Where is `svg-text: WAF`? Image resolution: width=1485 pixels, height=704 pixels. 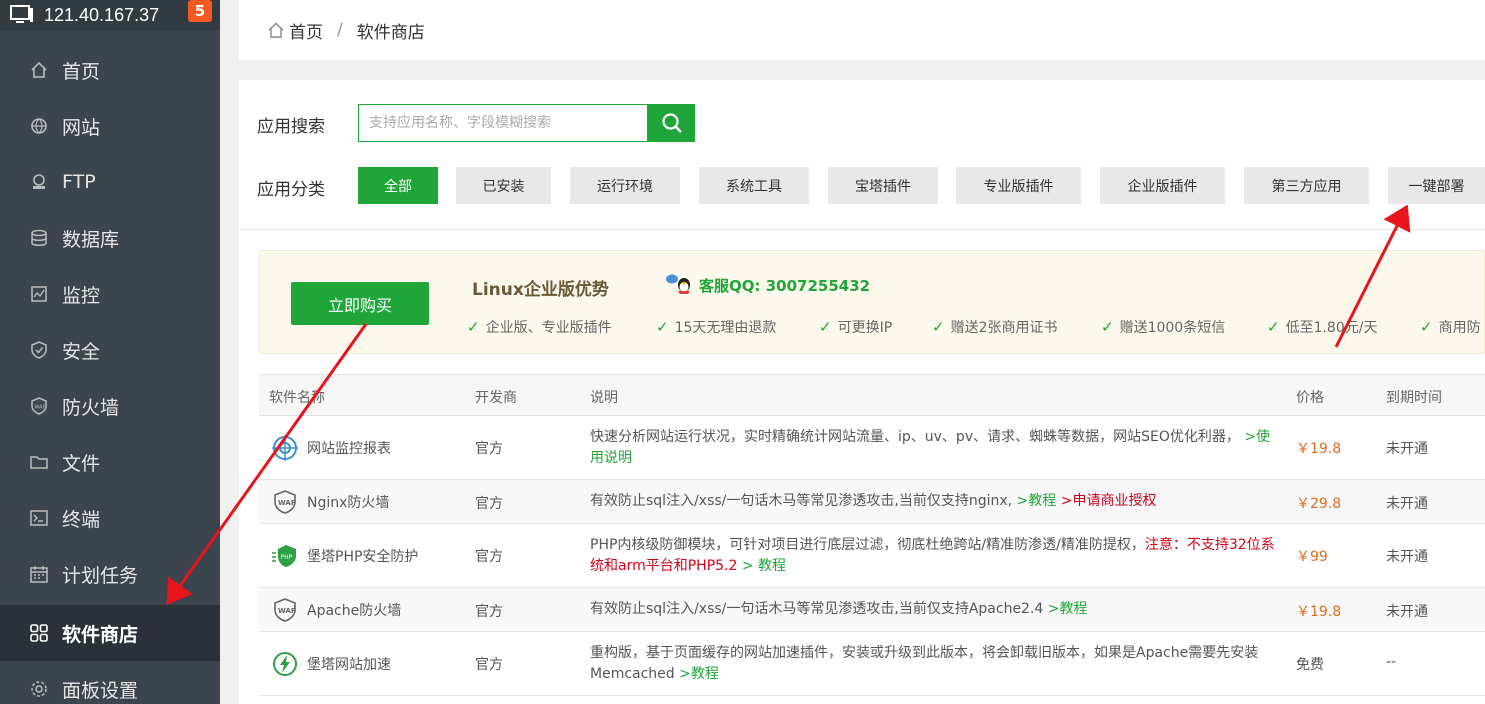
svg-text: WAF is located at coordinates (40, 408).